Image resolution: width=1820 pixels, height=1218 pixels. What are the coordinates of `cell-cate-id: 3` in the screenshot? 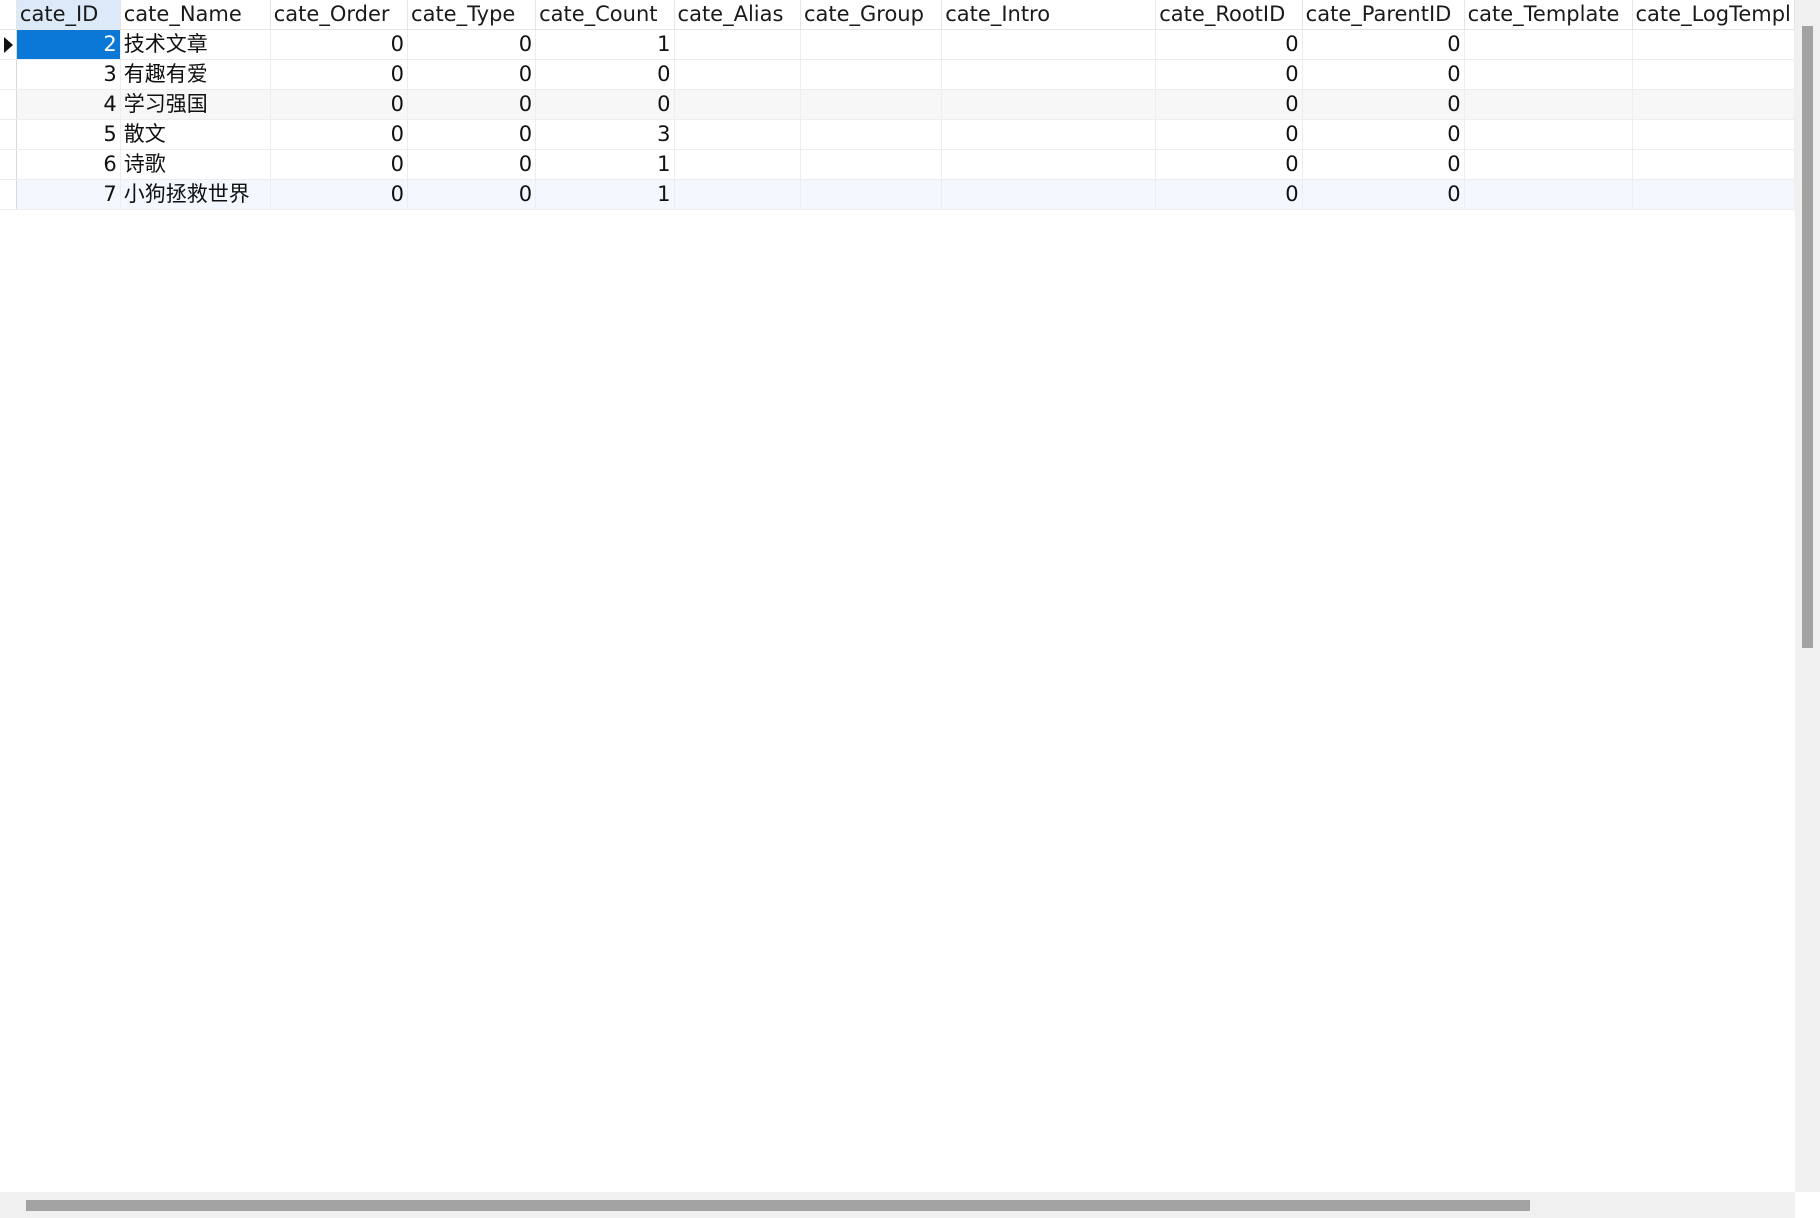 It's located at (68, 74).